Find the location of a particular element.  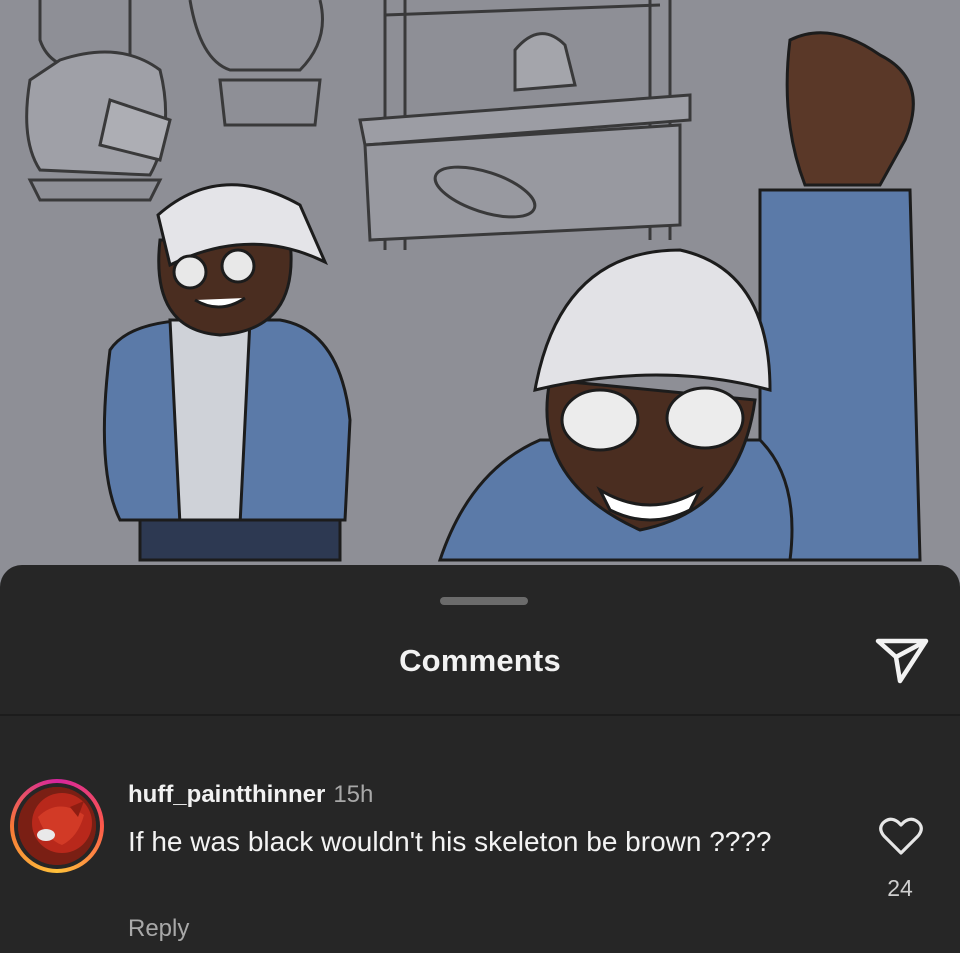

comment-header: huff_paintthinner 15h is located at coordinates (250, 795).